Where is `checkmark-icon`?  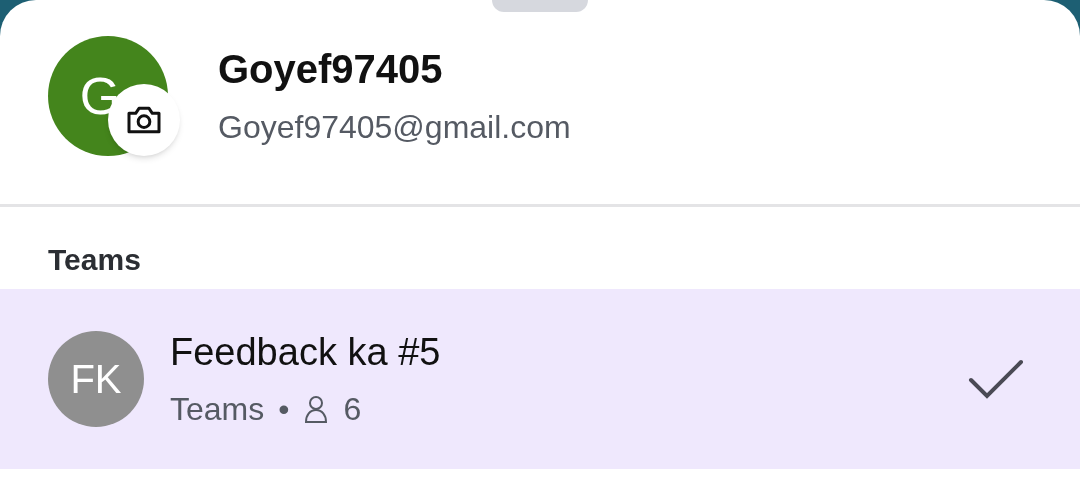
checkmark-icon is located at coordinates (996, 379).